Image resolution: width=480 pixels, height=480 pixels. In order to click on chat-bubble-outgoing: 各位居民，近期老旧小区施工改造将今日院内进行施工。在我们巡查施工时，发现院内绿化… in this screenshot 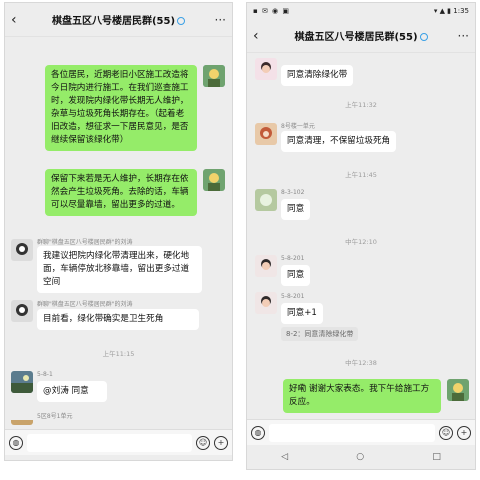, I will do `click(121, 108)`.